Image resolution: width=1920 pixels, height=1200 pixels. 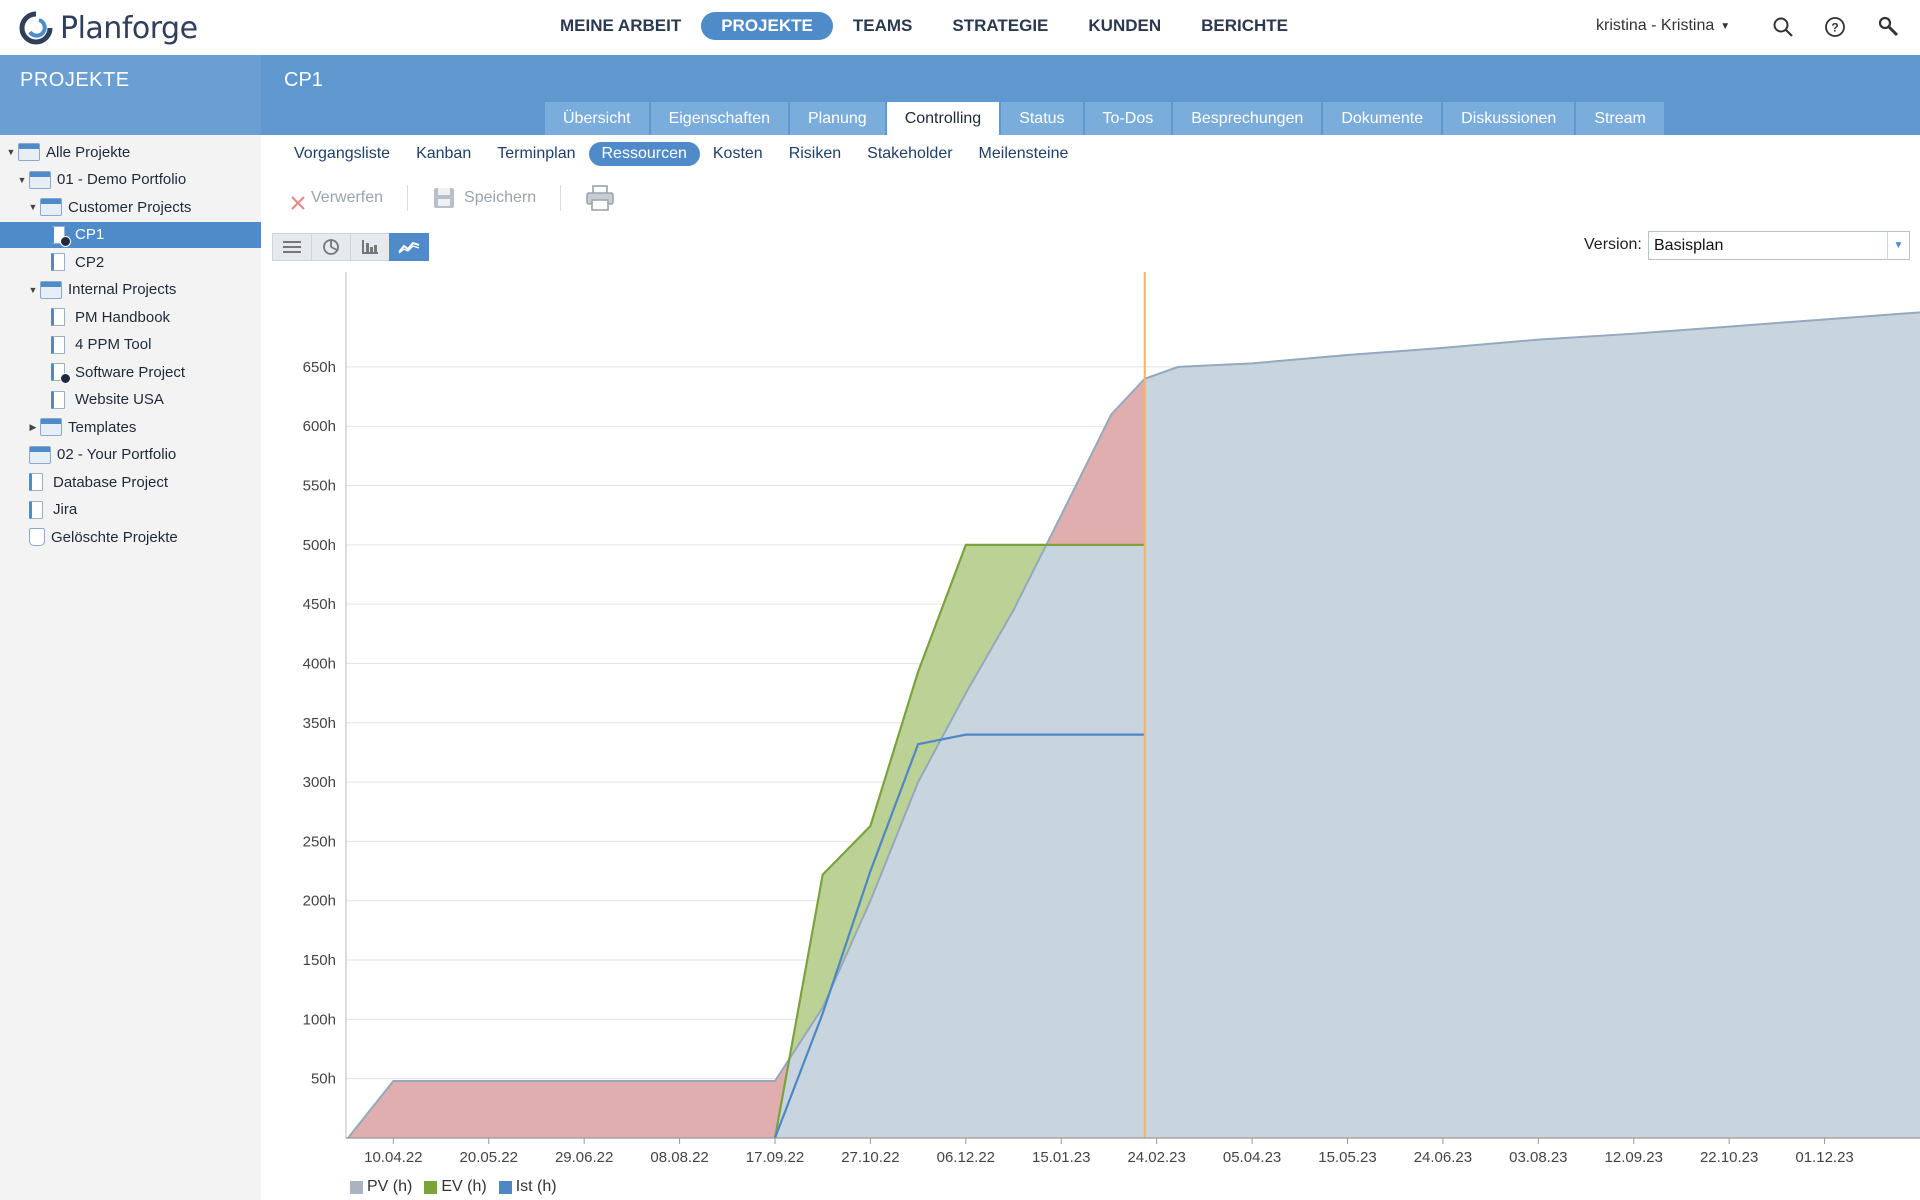 I want to click on x-tick-label: 27.10.22, so click(x=870, y=1157).